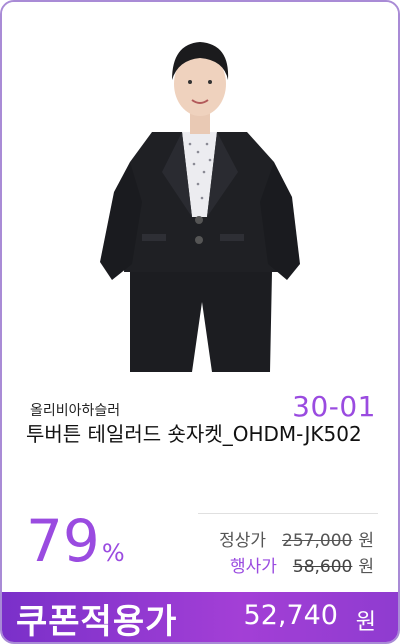  I want to click on discount-rate: 79%, so click(75, 541).